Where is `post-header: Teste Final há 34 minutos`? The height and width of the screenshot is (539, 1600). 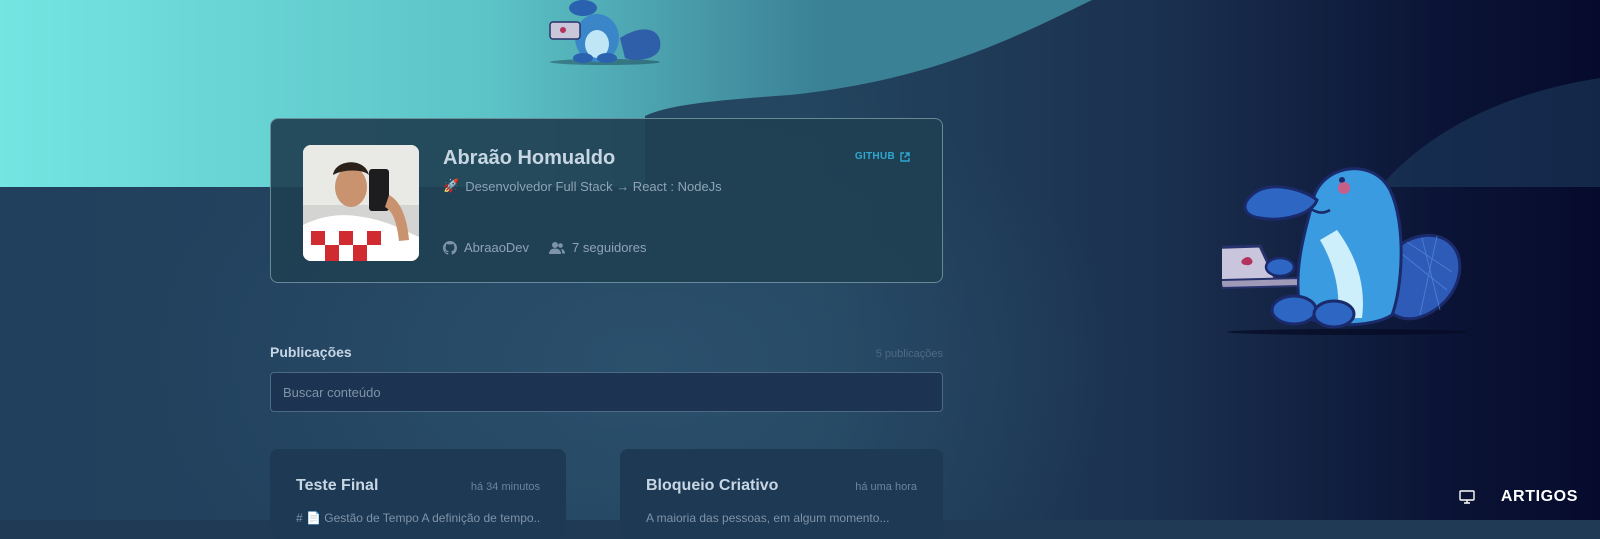
post-header: Teste Final há 34 minutos is located at coordinates (418, 486).